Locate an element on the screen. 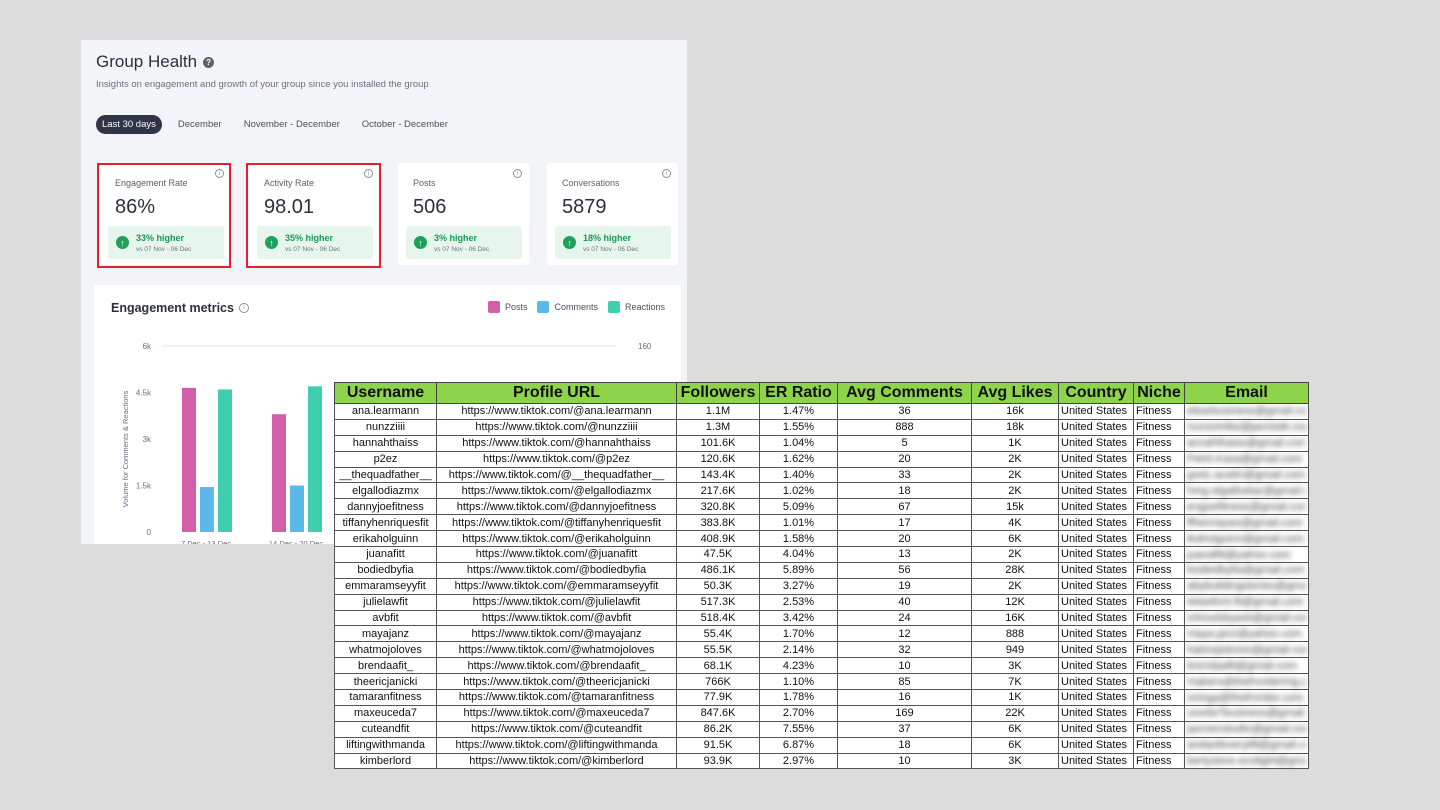 The height and width of the screenshot is (810, 1440). er-ratio-cell: 1.78% is located at coordinates (798, 697).